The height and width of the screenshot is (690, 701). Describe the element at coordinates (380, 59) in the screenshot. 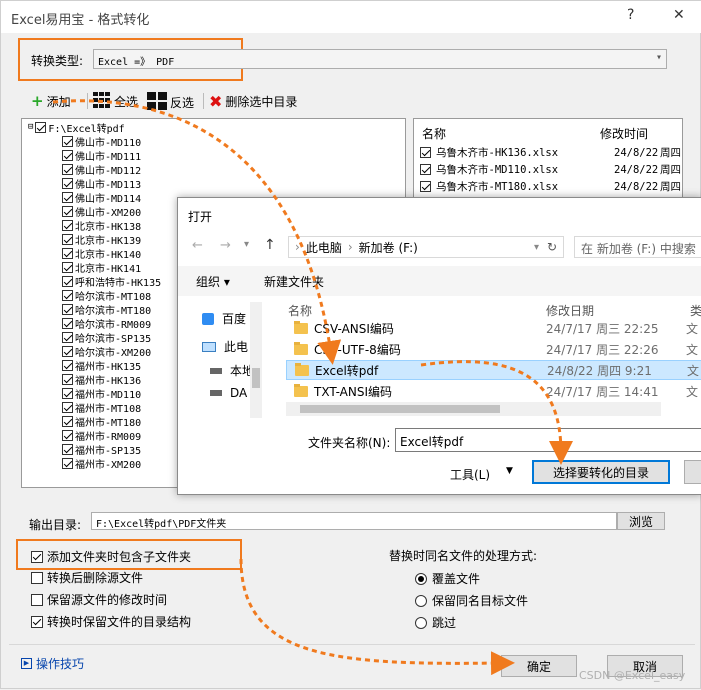

I see `convert-type-select: Excel =》 PDF ▾` at that location.